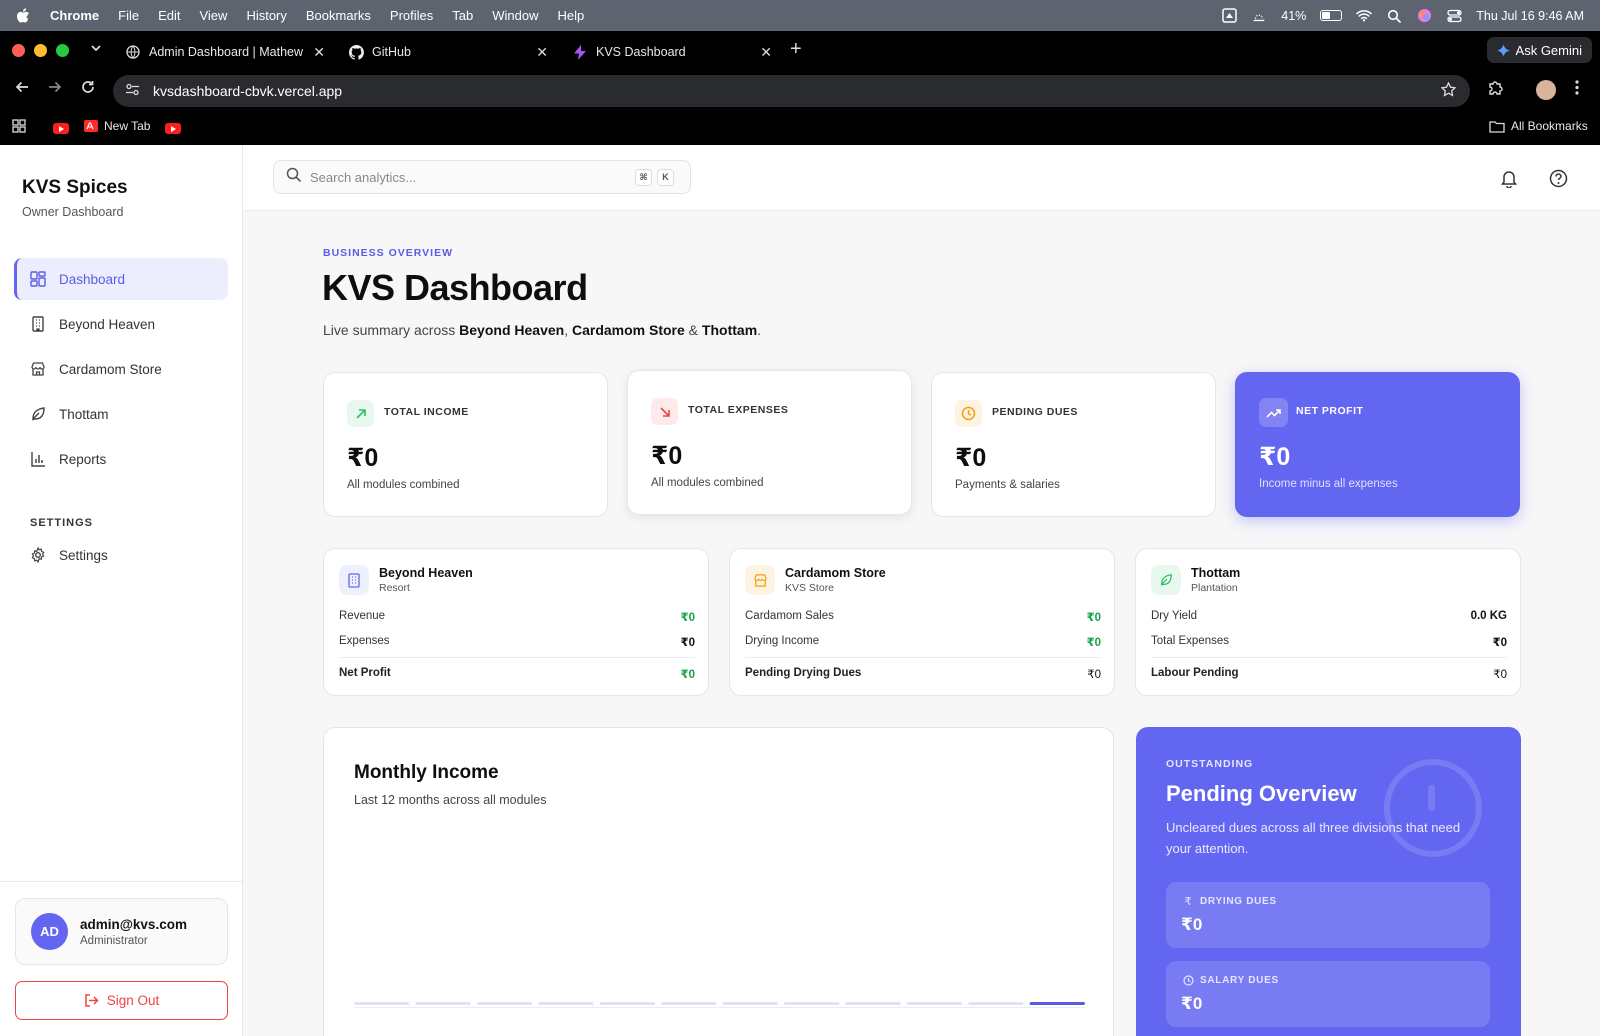  I want to click on more-options-icon, so click(1577, 89).